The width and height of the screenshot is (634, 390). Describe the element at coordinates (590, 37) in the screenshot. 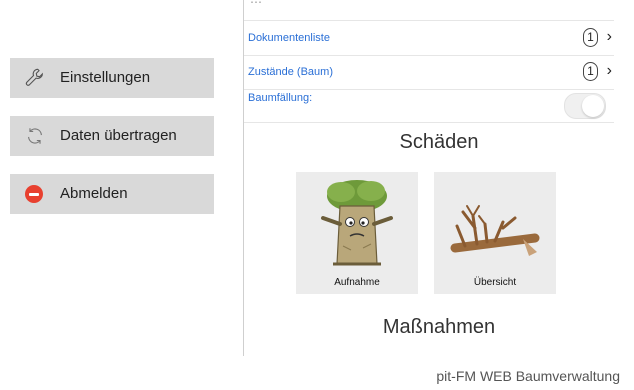

I see `documents-count-badge: 1` at that location.